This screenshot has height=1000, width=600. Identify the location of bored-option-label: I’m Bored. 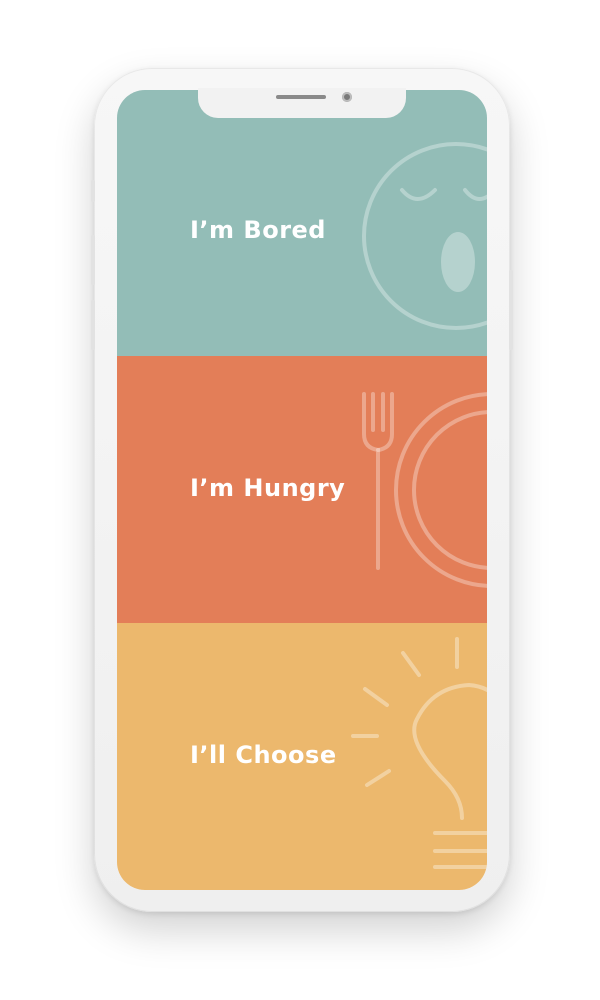
(258, 230).